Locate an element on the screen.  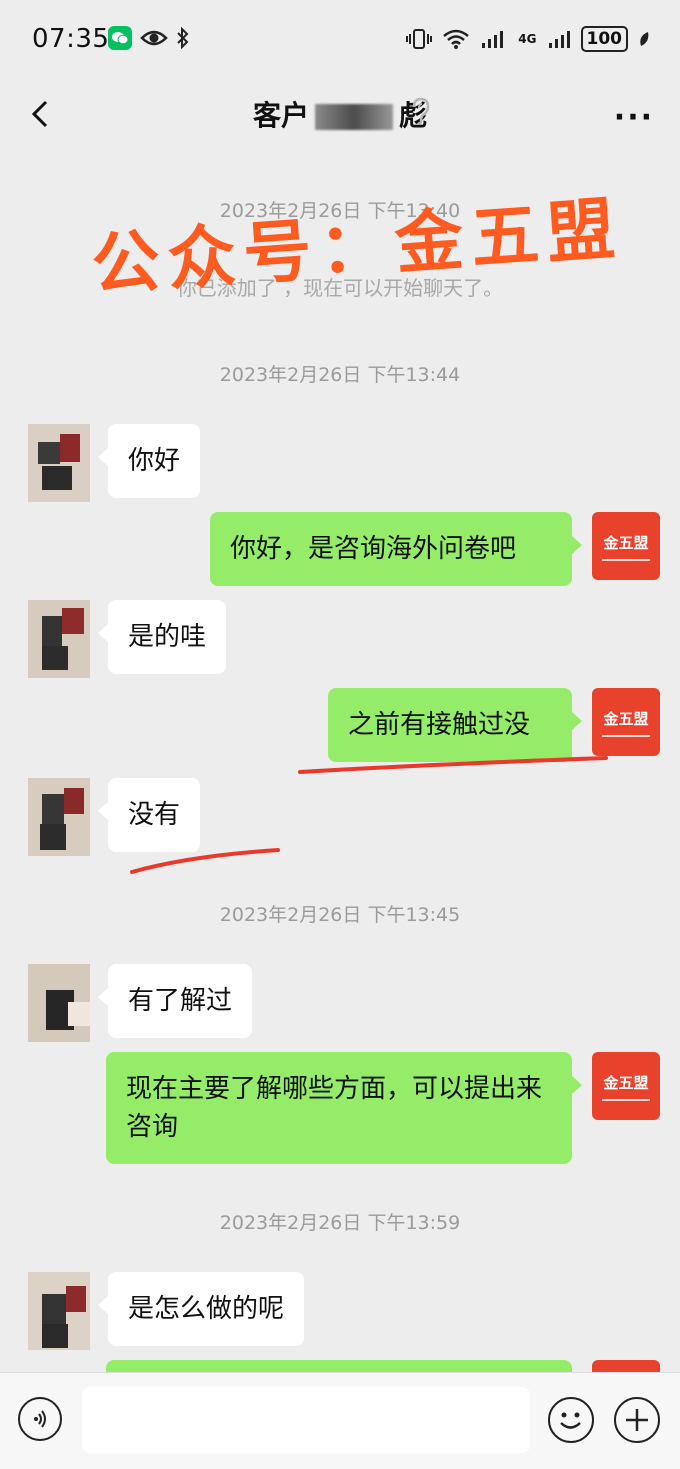
message-bubble-incoming: 是的哇 is located at coordinates (162, 637).